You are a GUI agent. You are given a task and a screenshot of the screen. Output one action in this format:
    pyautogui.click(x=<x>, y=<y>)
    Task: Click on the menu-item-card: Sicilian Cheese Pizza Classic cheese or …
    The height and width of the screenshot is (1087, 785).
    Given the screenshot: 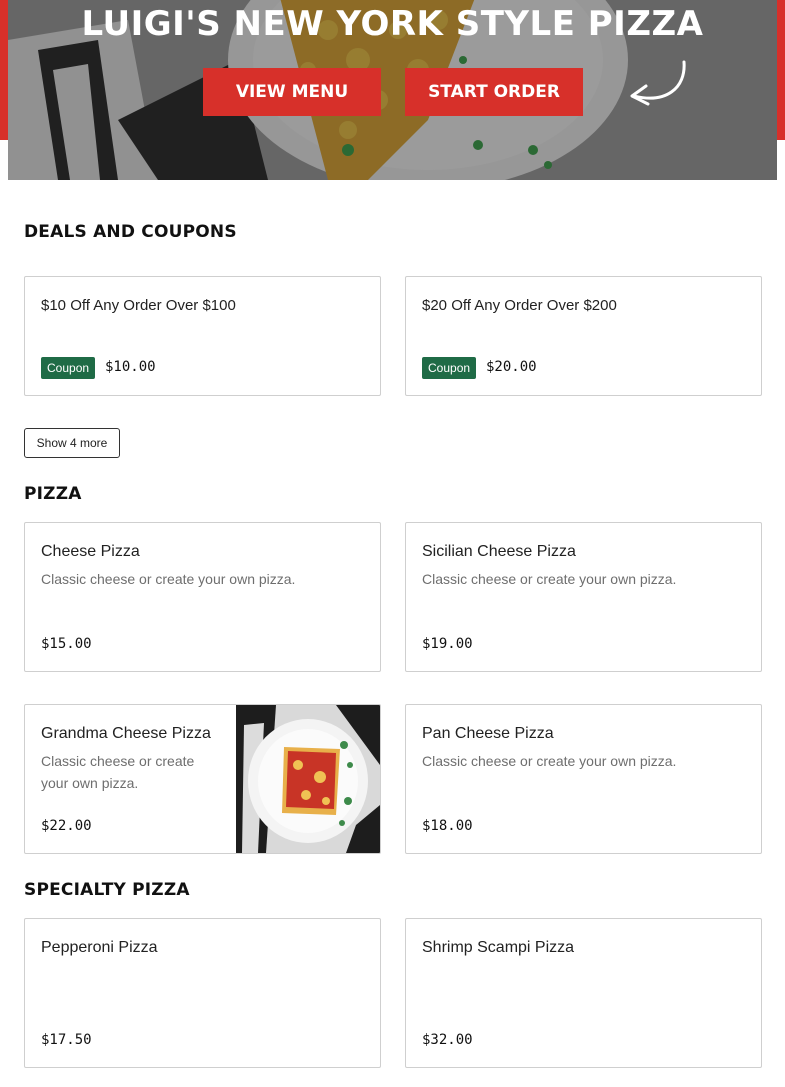 What is the action you would take?
    pyautogui.click(x=583, y=597)
    